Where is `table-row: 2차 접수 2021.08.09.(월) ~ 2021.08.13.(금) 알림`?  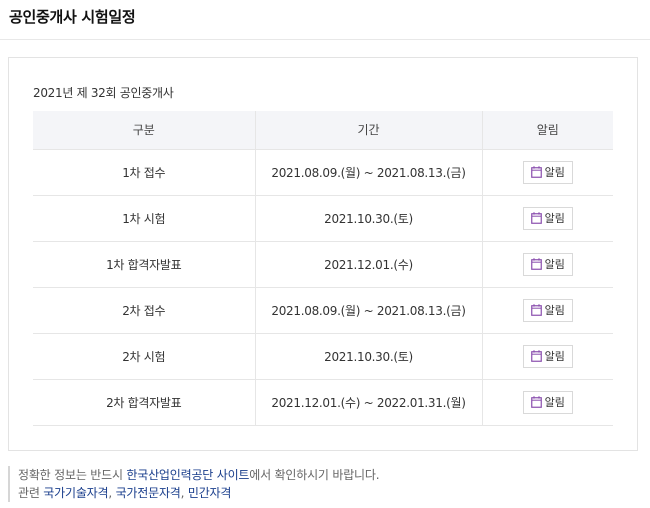 table-row: 2차 접수 2021.08.09.(월) ~ 2021.08.13.(금) 알림 is located at coordinates (323, 310).